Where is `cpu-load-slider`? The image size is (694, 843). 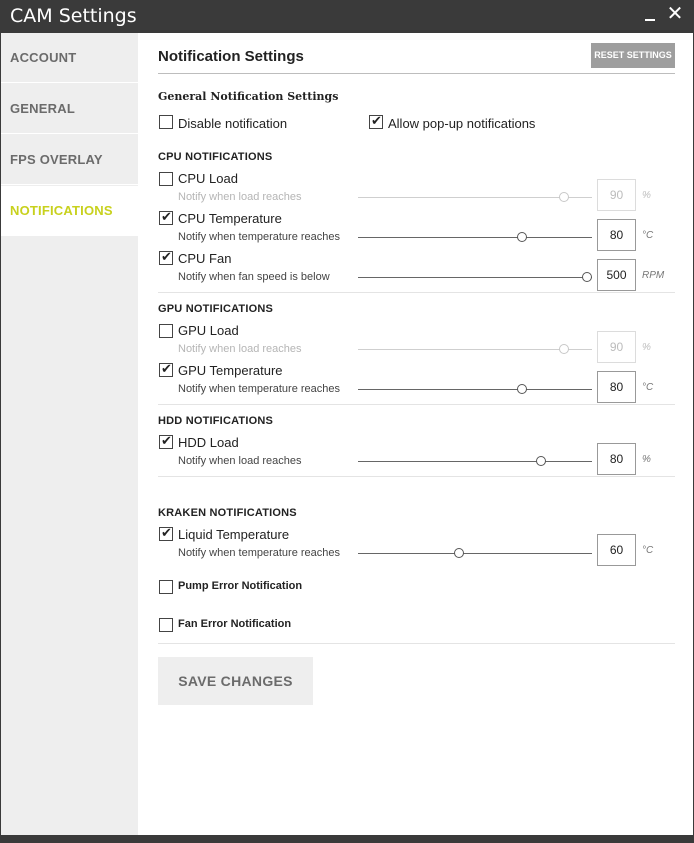 cpu-load-slider is located at coordinates (475, 197).